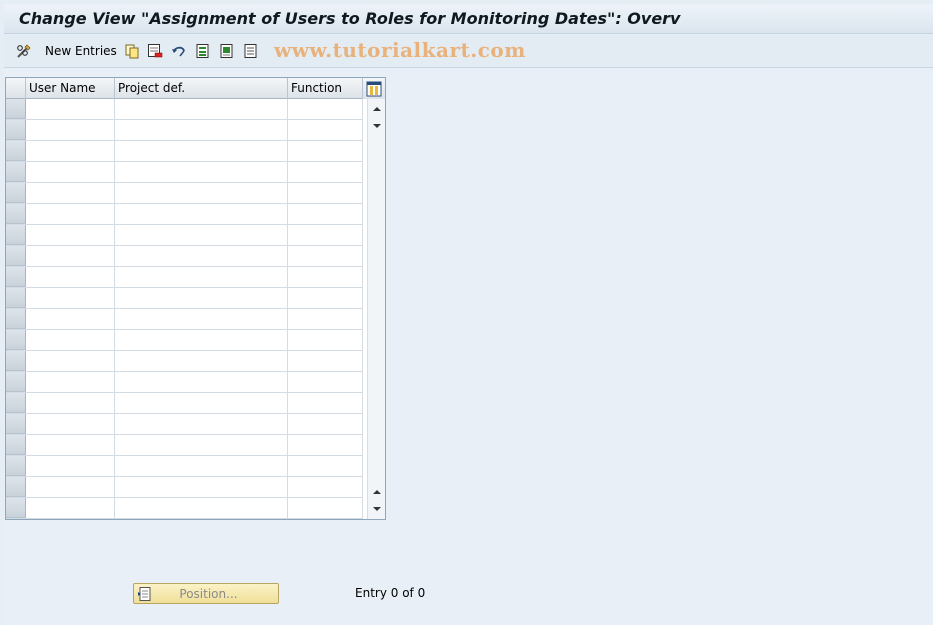  Describe the element at coordinates (155, 51) in the screenshot. I see `delete-button` at that location.